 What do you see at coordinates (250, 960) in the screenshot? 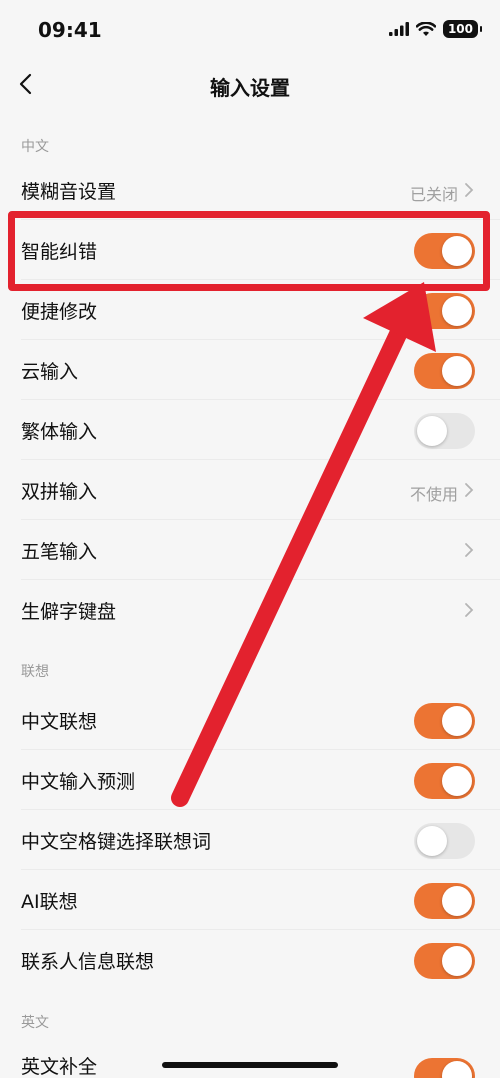
I see `row-contact-association: 联系人信息联想` at bounding box center [250, 960].